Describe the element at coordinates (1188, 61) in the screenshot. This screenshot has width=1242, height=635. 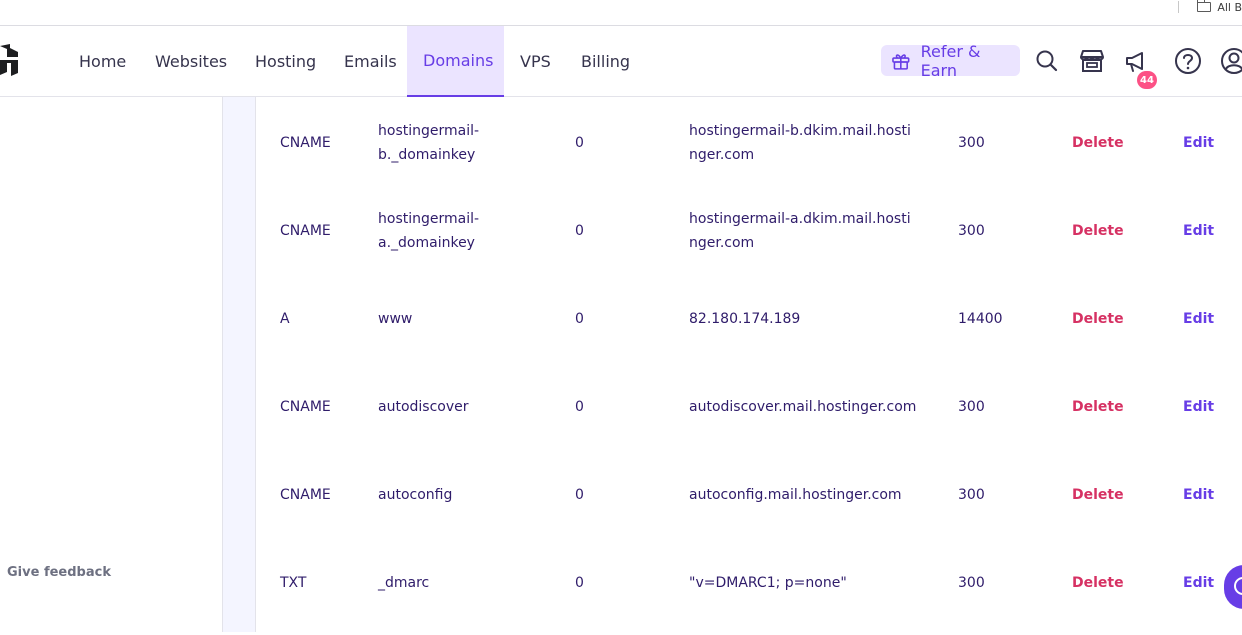
I see `help-icon` at that location.